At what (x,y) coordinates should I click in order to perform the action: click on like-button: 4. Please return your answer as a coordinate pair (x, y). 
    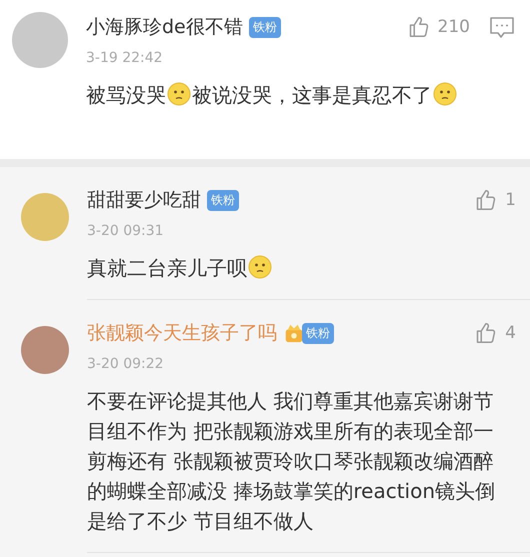
    Looking at the image, I should click on (493, 333).